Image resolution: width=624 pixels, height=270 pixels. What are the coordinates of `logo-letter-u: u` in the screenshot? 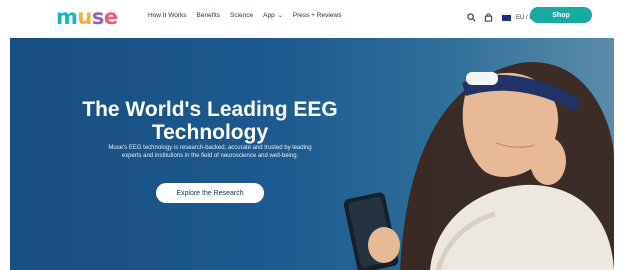 It's located at (84, 17).